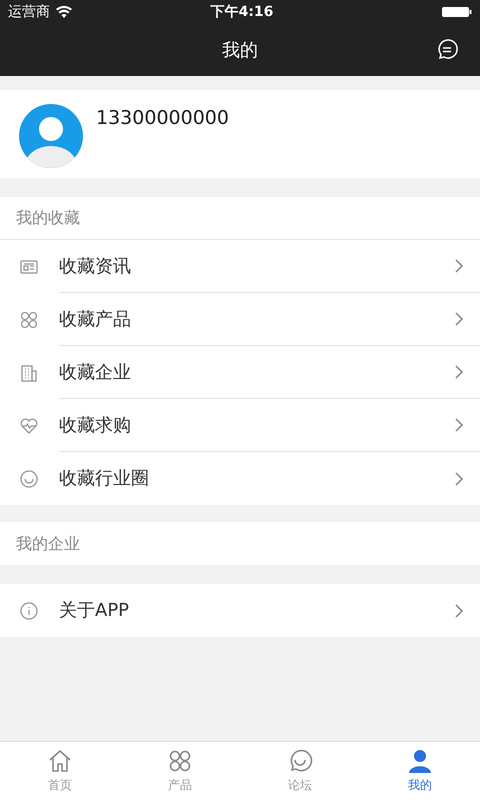 The height and width of the screenshot is (800, 480). What do you see at coordinates (420, 761) in the screenshot?
I see `user-icon` at bounding box center [420, 761].